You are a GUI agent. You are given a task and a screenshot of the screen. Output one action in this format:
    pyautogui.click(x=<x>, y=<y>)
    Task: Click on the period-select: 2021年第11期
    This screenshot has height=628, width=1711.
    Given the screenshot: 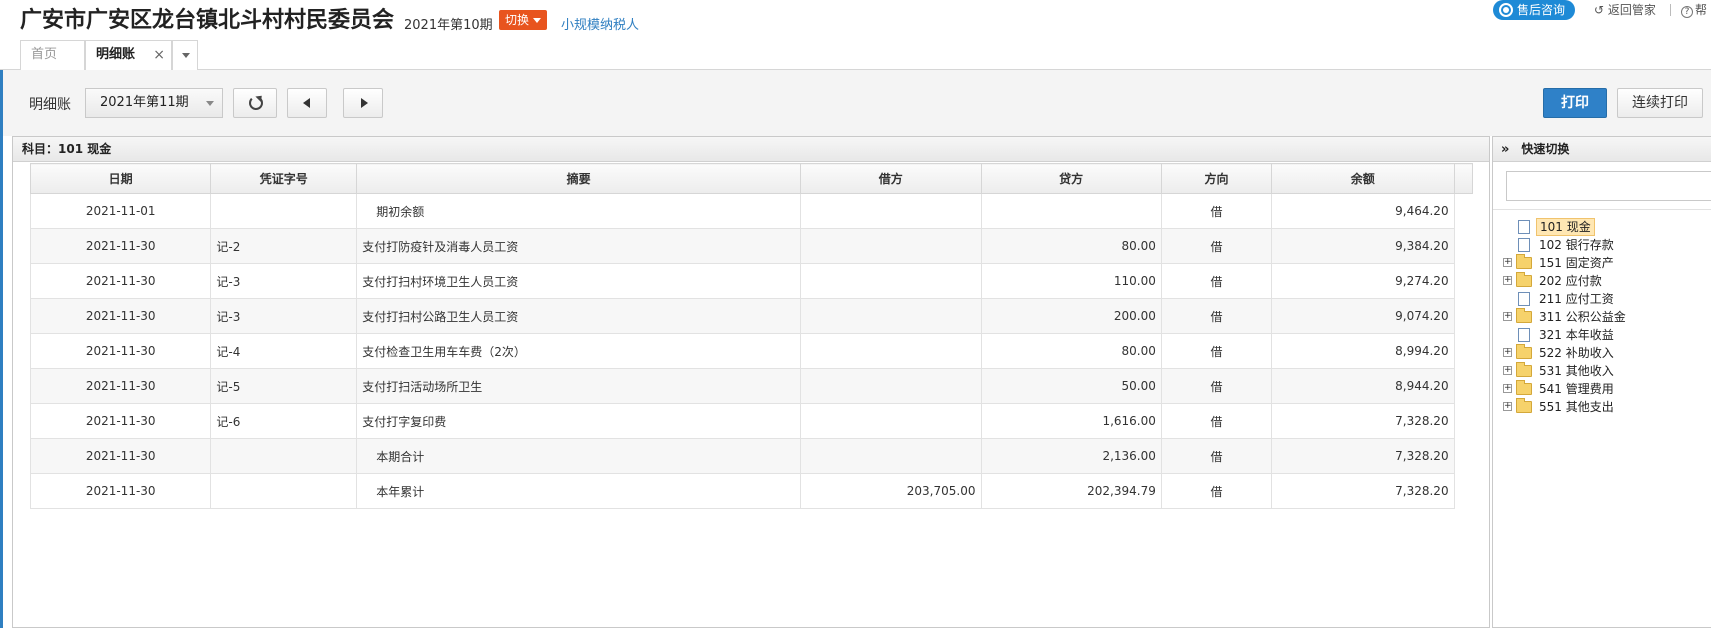 What is the action you would take?
    pyautogui.click(x=154, y=103)
    